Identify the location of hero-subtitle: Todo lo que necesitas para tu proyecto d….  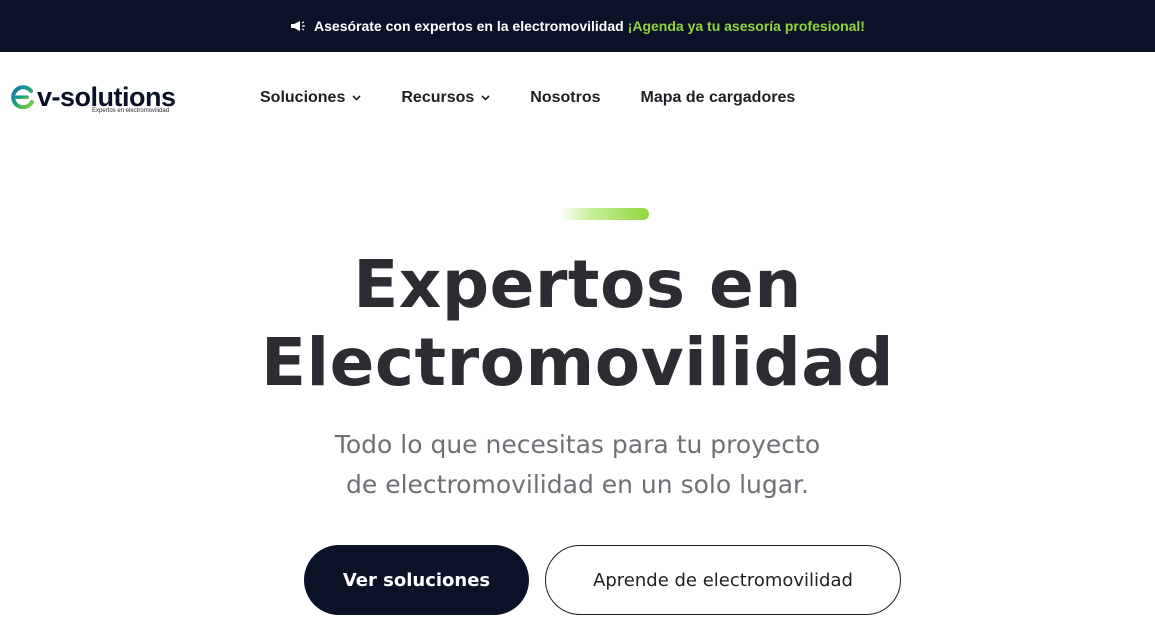
(577, 465).